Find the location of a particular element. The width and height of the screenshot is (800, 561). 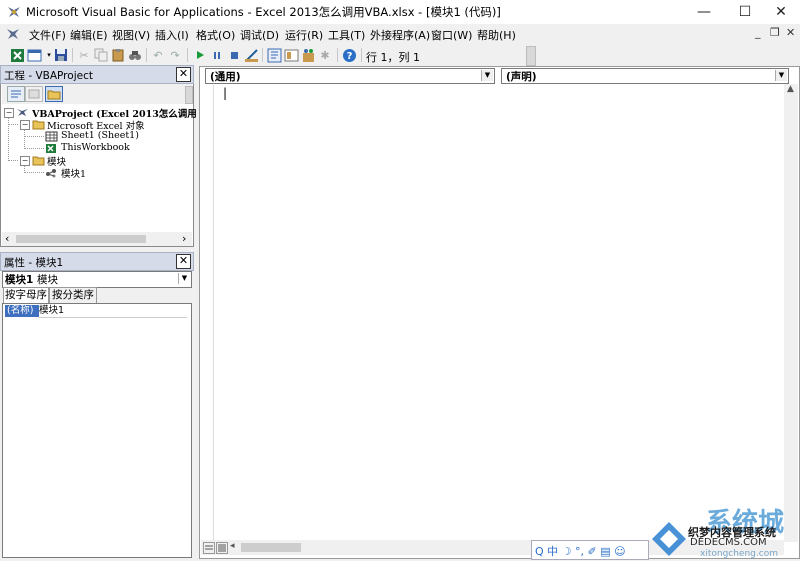

project-horizontal-scrollbar: ‹ › is located at coordinates (97, 239).